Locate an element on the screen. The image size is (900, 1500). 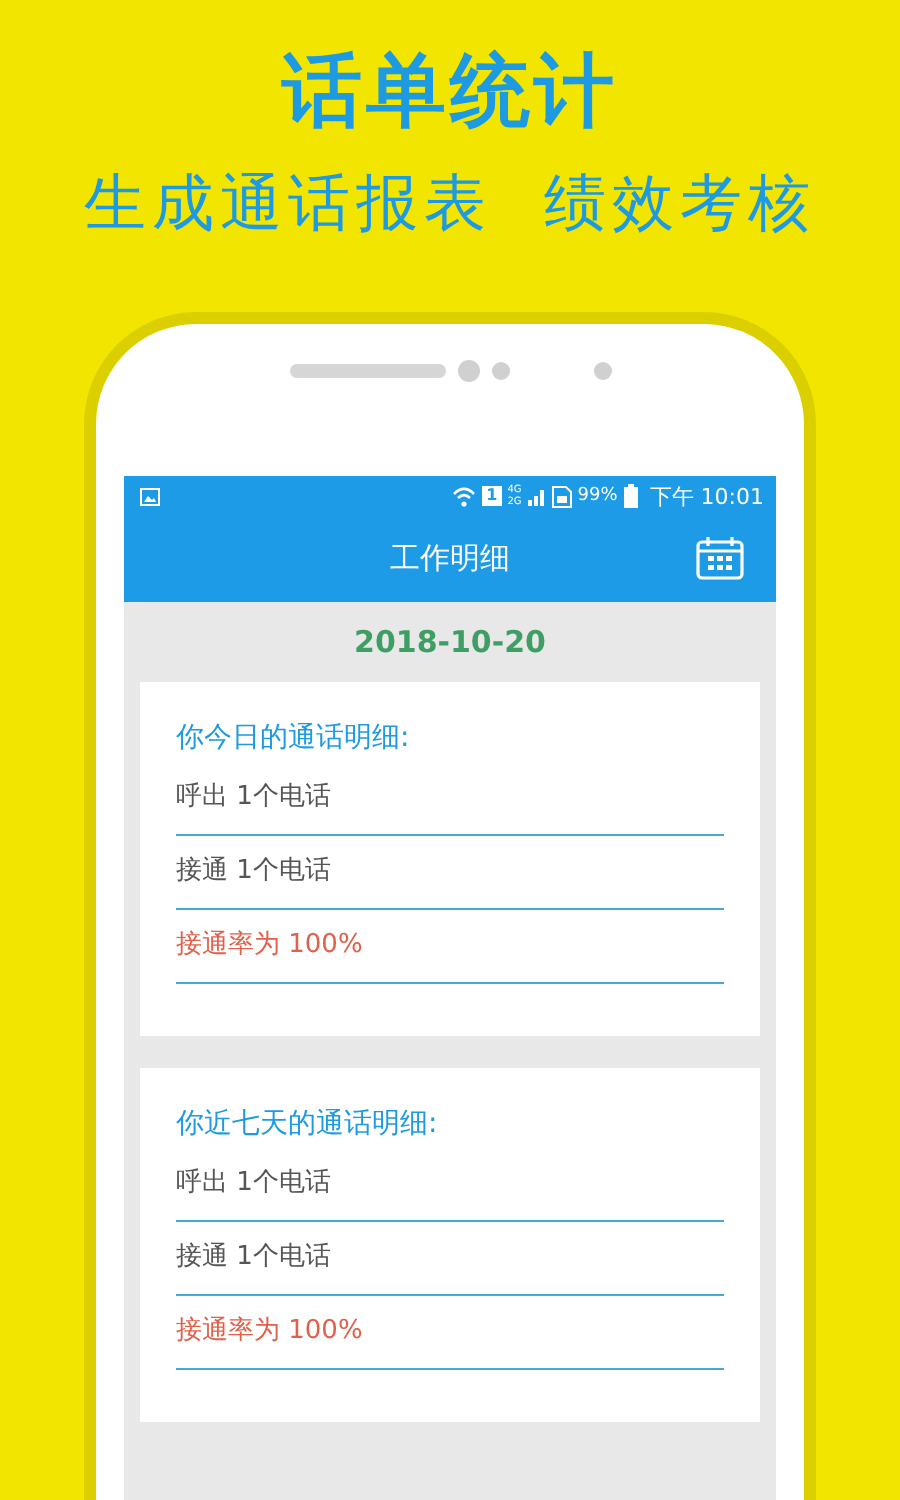
card-title: 你今日的通话明细: is located at coordinates (294, 739).